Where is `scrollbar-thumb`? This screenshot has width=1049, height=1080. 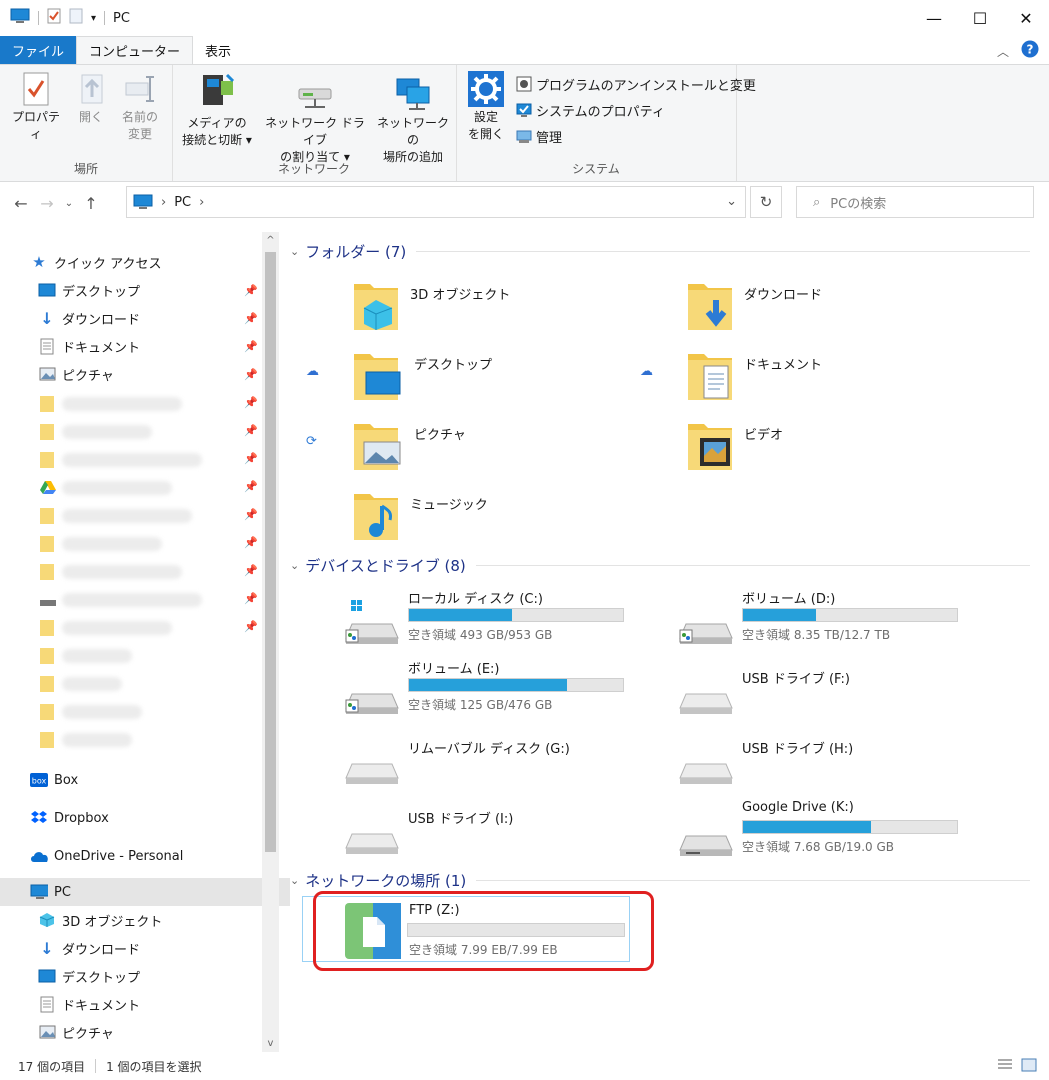
scrollbar-thumb is located at coordinates (270, 552).